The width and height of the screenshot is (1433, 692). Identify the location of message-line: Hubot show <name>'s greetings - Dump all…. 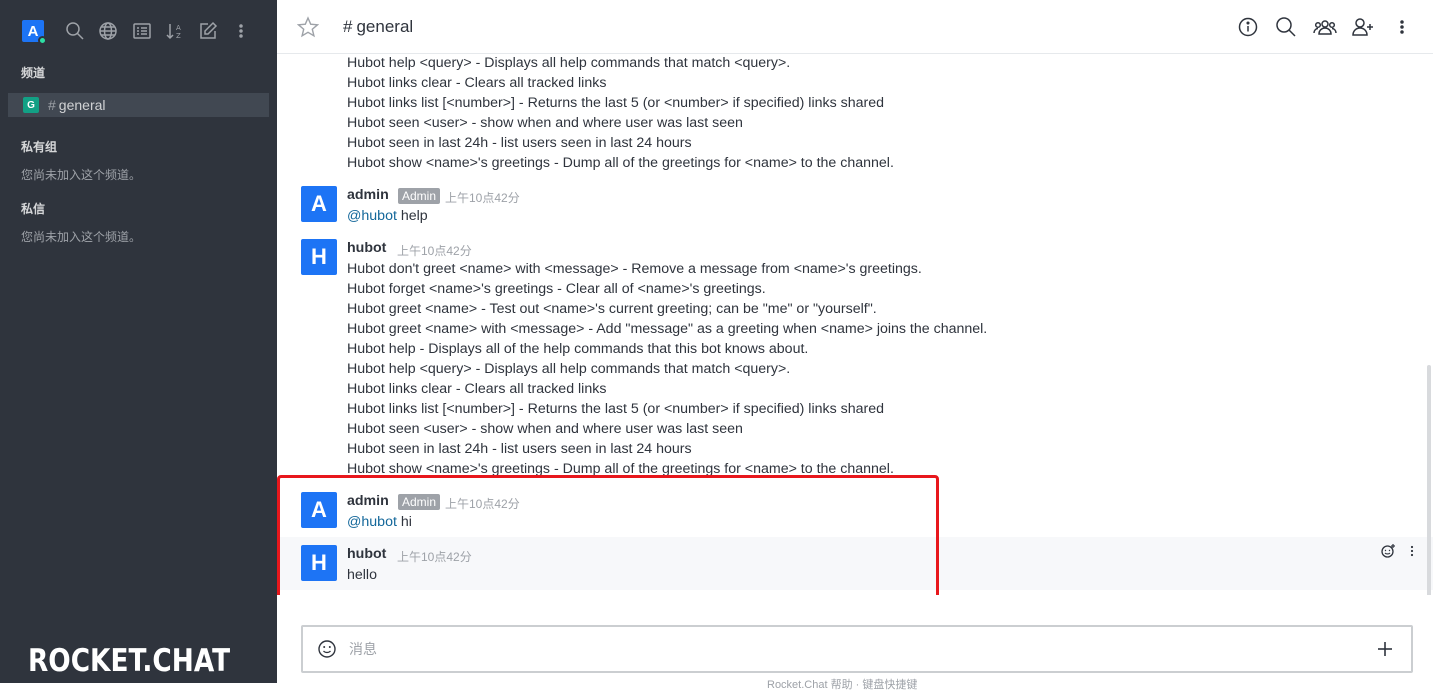
(620, 163).